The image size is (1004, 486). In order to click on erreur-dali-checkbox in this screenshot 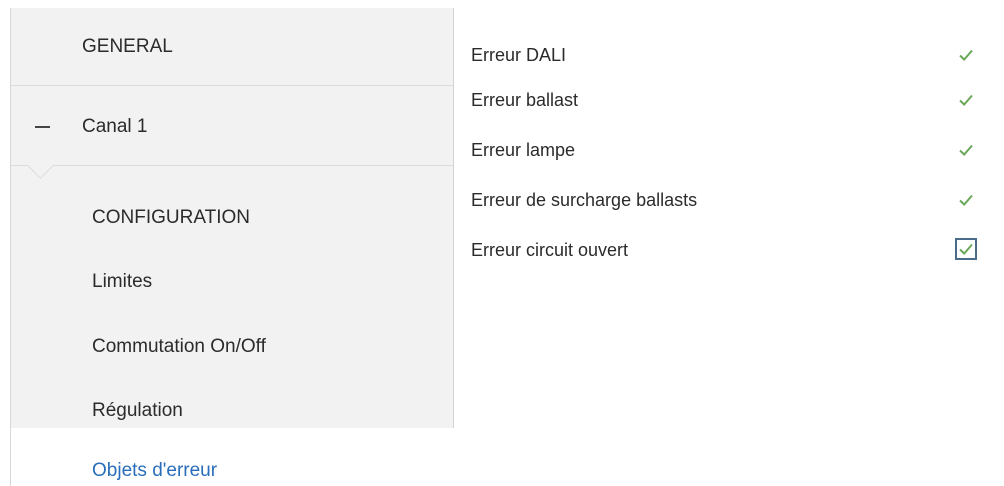, I will do `click(966, 55)`.